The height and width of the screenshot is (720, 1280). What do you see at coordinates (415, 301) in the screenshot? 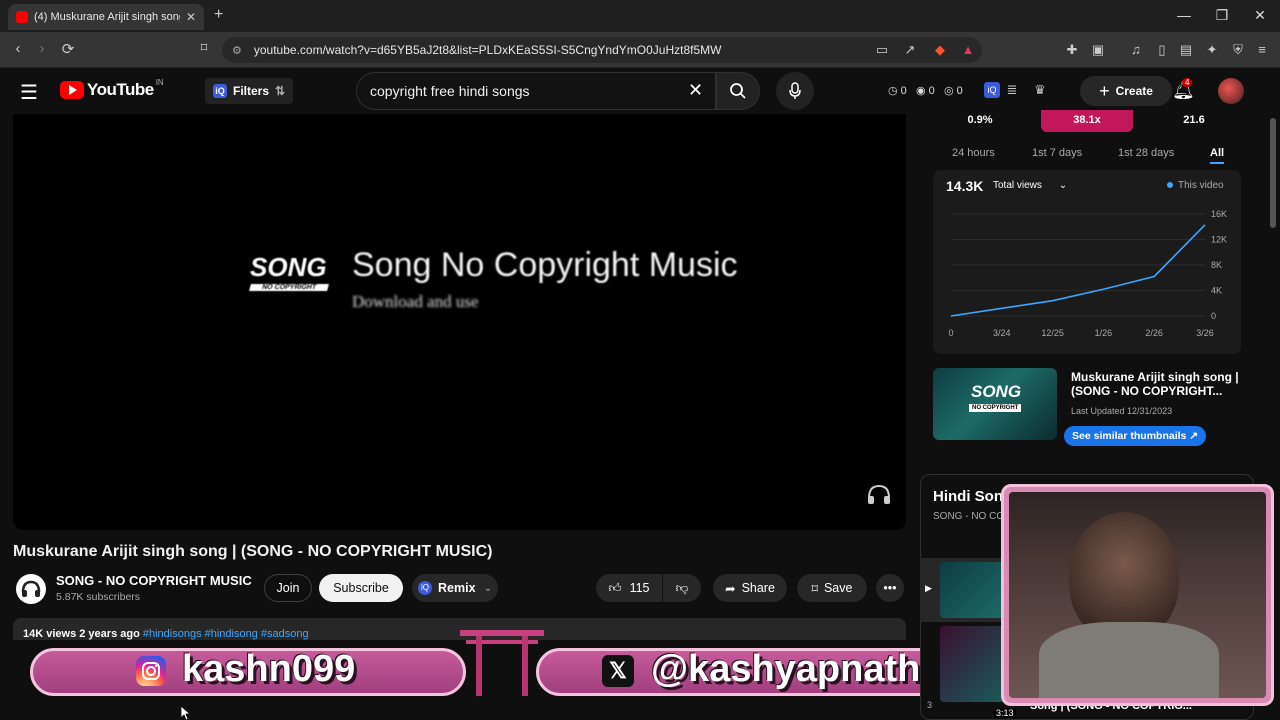
I see `video-overlay-subtitle: Download and use` at bounding box center [415, 301].